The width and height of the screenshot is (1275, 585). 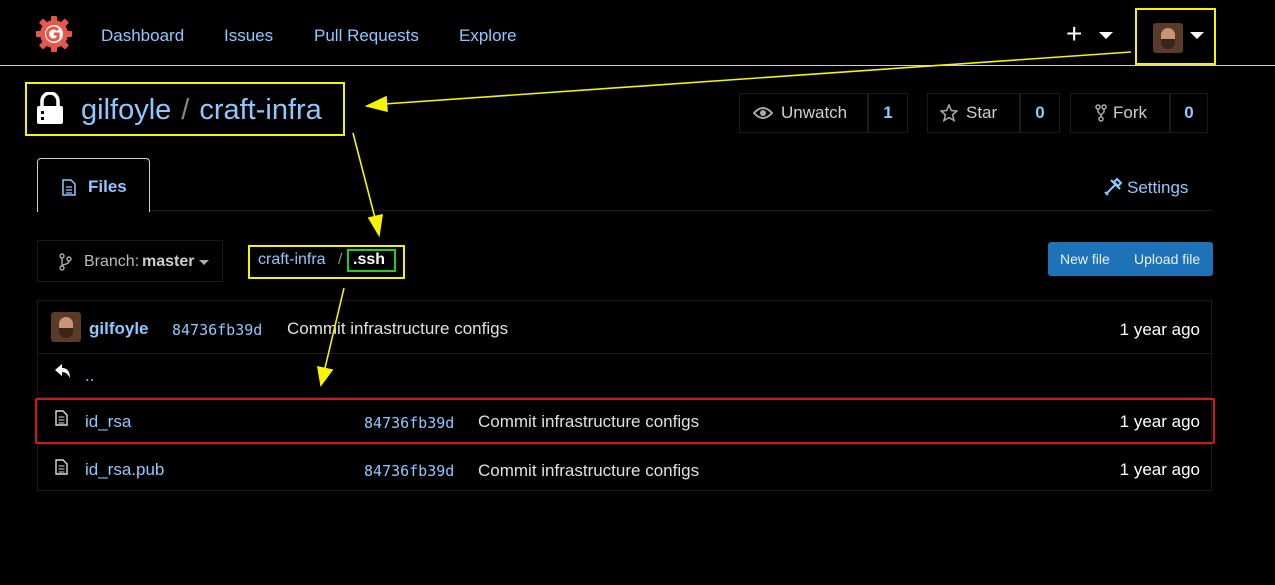 What do you see at coordinates (1101, 113) in the screenshot?
I see `fork-icon` at bounding box center [1101, 113].